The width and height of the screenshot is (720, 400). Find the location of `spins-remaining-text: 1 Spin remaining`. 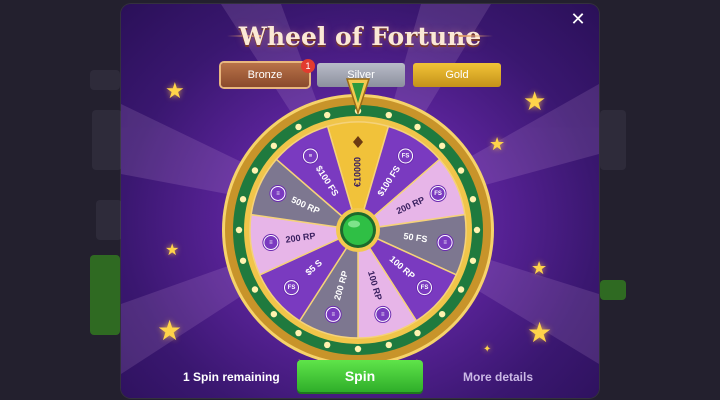

spins-remaining-text: 1 Spin remaining is located at coordinates (231, 377).